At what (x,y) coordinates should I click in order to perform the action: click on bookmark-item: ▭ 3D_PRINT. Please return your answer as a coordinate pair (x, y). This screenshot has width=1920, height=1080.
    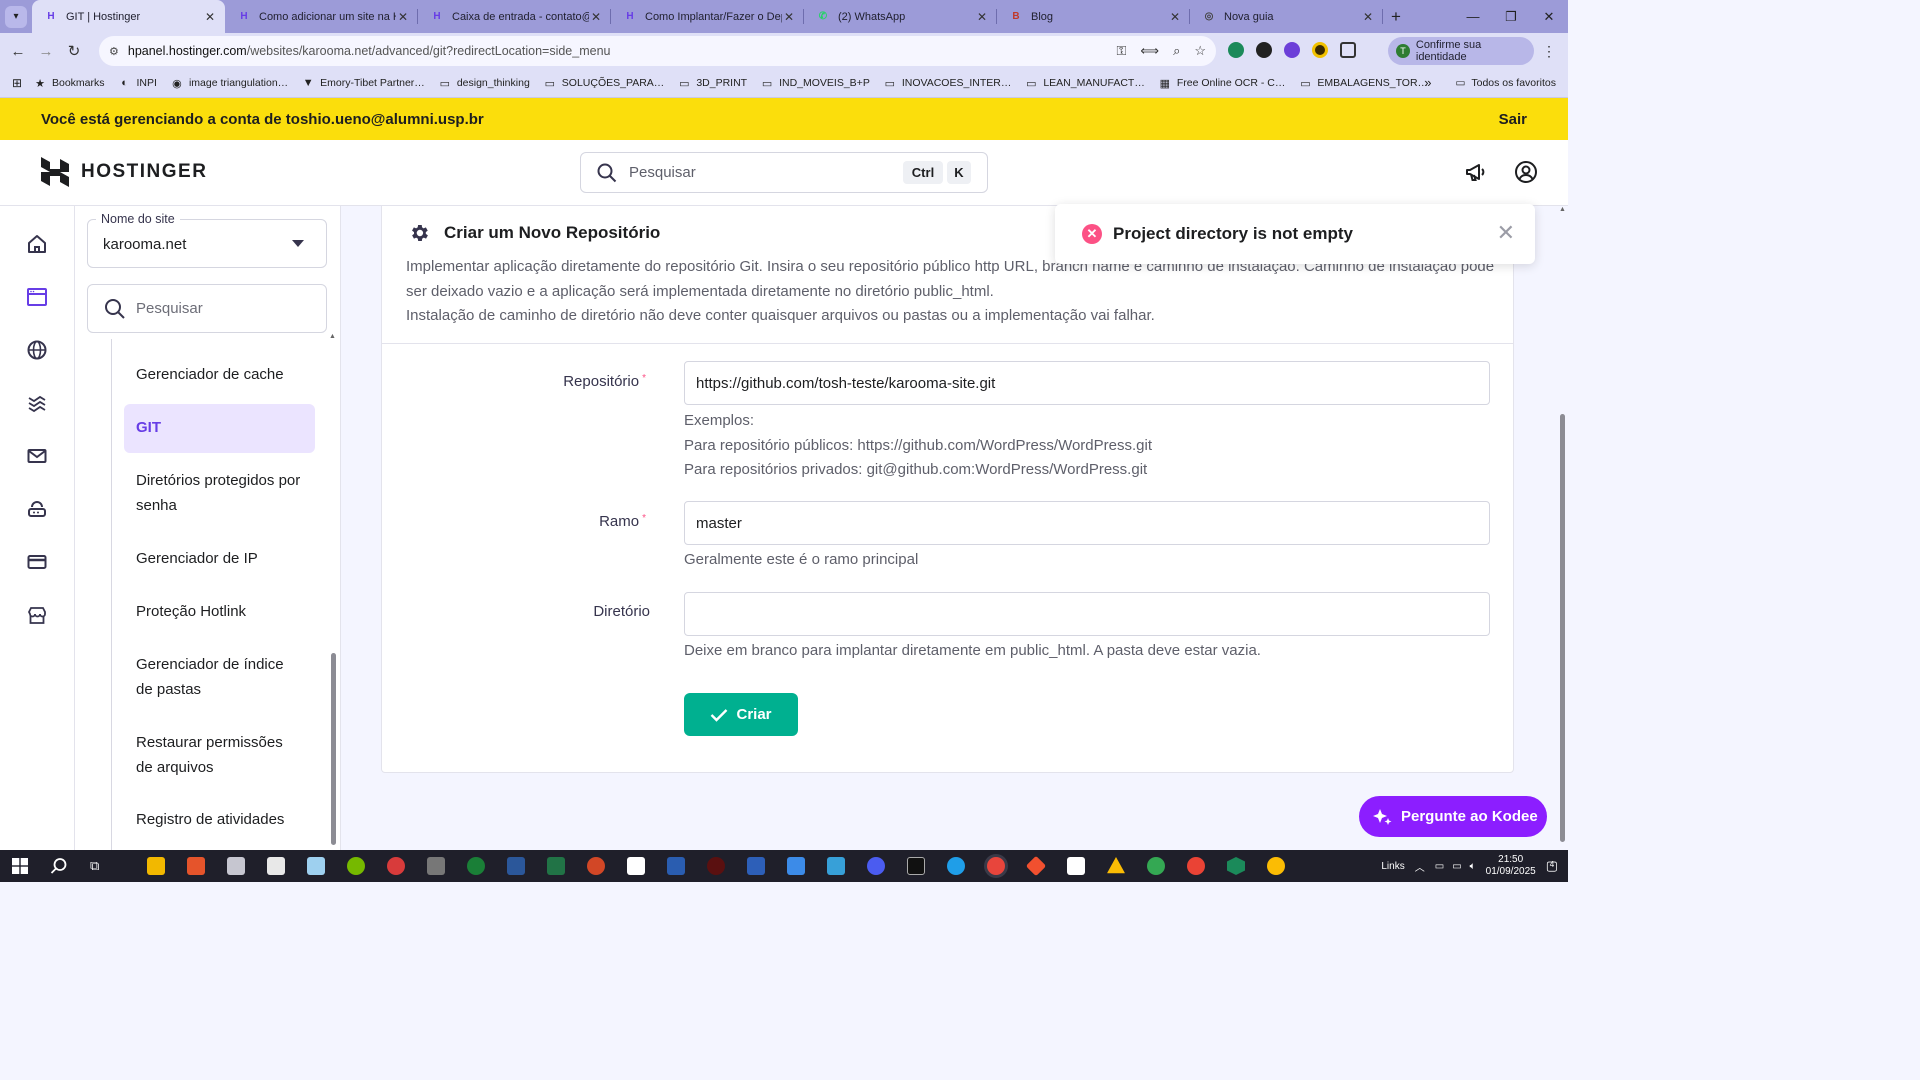
    Looking at the image, I should click on (712, 83).